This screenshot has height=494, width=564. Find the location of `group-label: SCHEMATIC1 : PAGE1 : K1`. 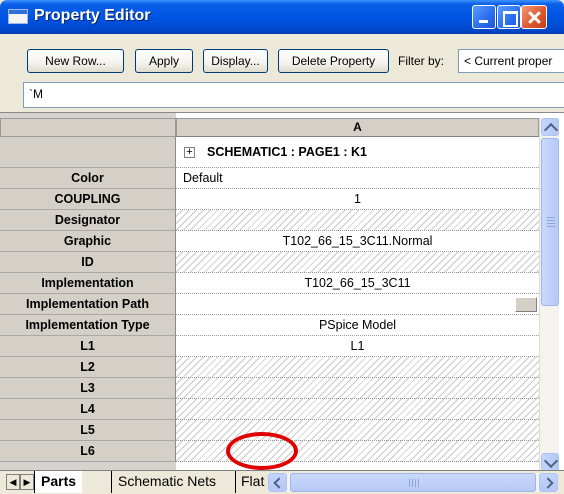

group-label: SCHEMATIC1 : PAGE1 : K1 is located at coordinates (287, 152).